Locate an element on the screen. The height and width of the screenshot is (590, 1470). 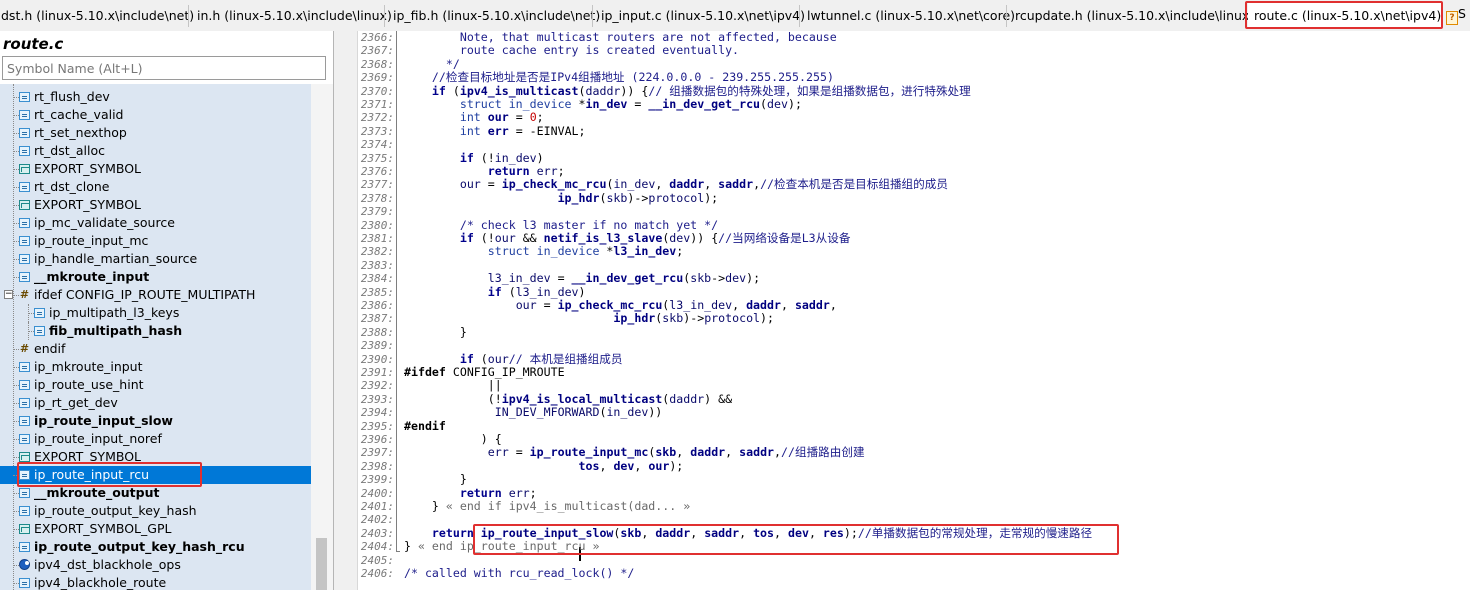
symbol-item: rt_dst_clone is located at coordinates (155, 187).